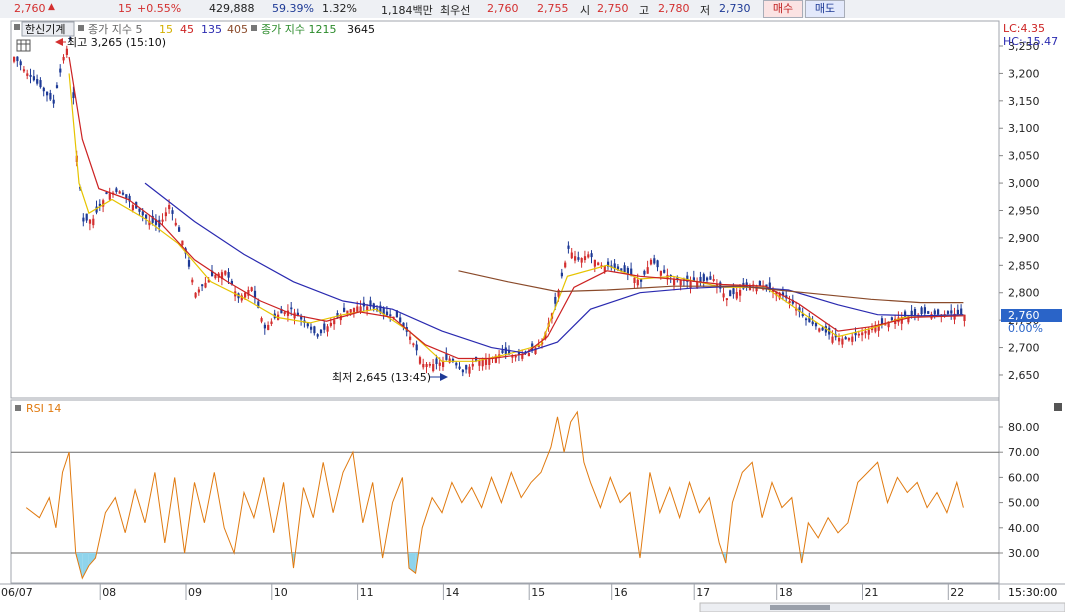  I want to click on price-tick-label: 2,700, so click(1024, 348).